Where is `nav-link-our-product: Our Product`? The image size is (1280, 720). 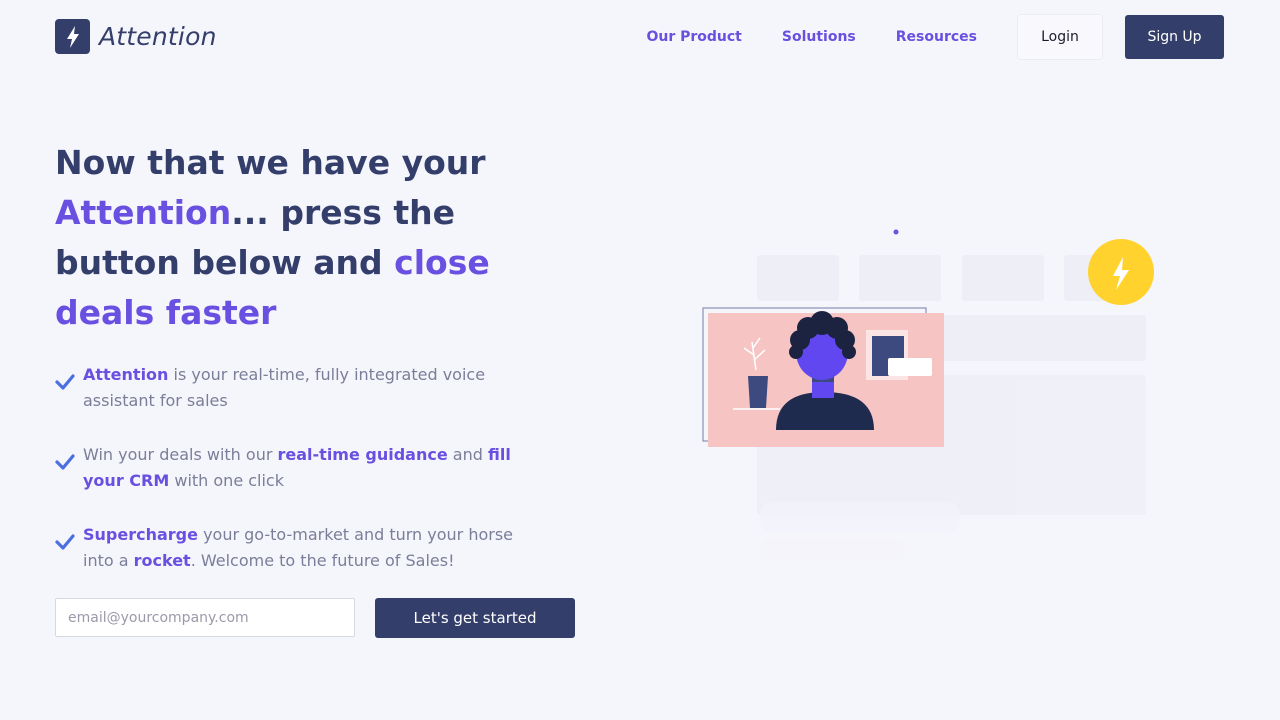
nav-link-our-product: Our Product is located at coordinates (693, 37).